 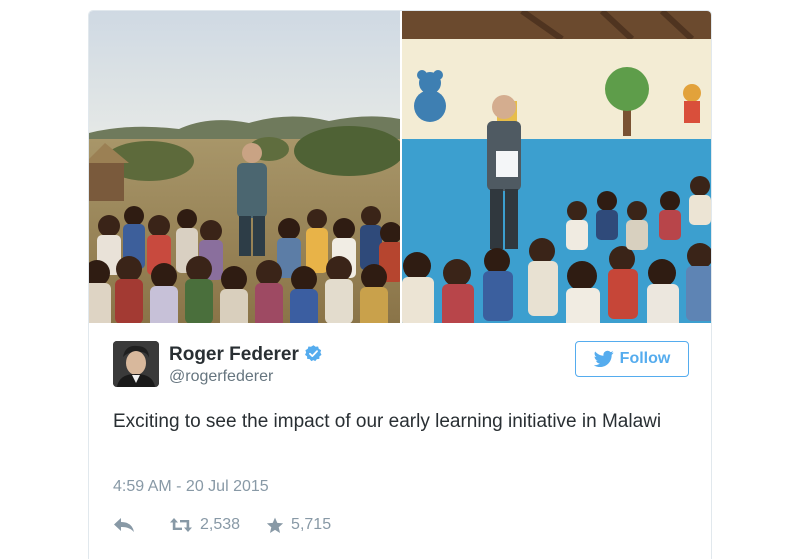 What do you see at coordinates (234, 354) in the screenshot?
I see `author-name-text: Roger Federer` at bounding box center [234, 354].